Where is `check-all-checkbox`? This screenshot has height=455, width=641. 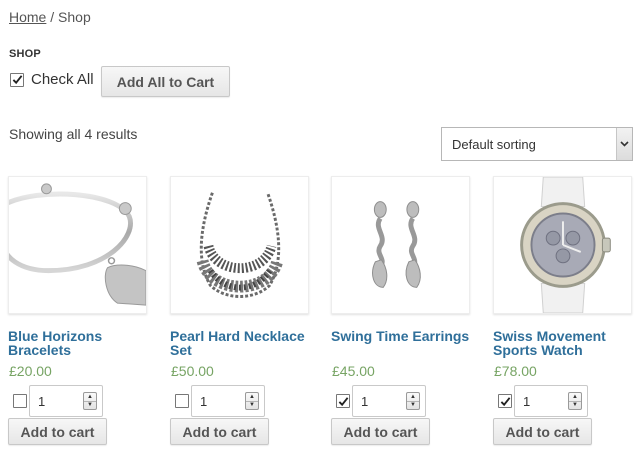
check-all-checkbox is located at coordinates (17, 79).